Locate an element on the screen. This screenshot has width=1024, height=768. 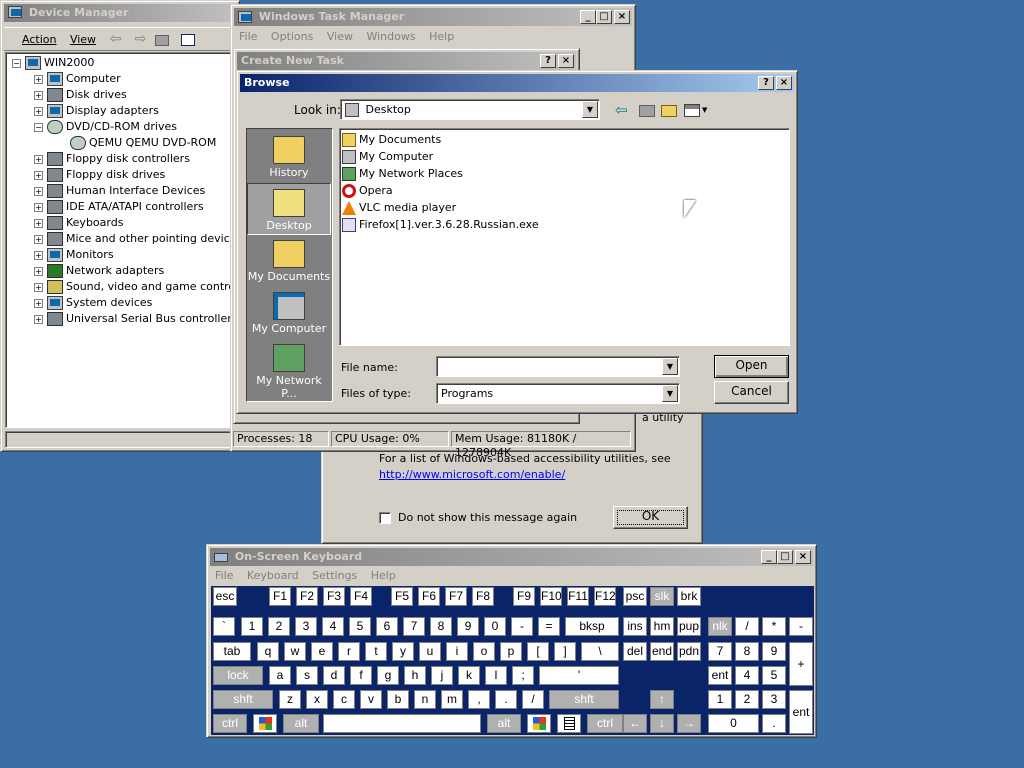
menu-windows: Windows is located at coordinates (390, 36).